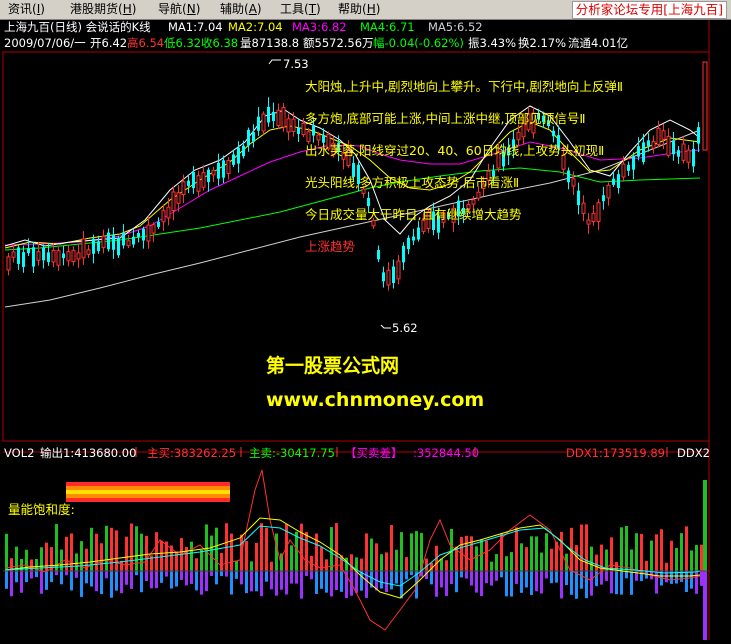  What do you see at coordinates (300, 9) in the screenshot?
I see `menu-tools: 工具(T)` at bounding box center [300, 9].